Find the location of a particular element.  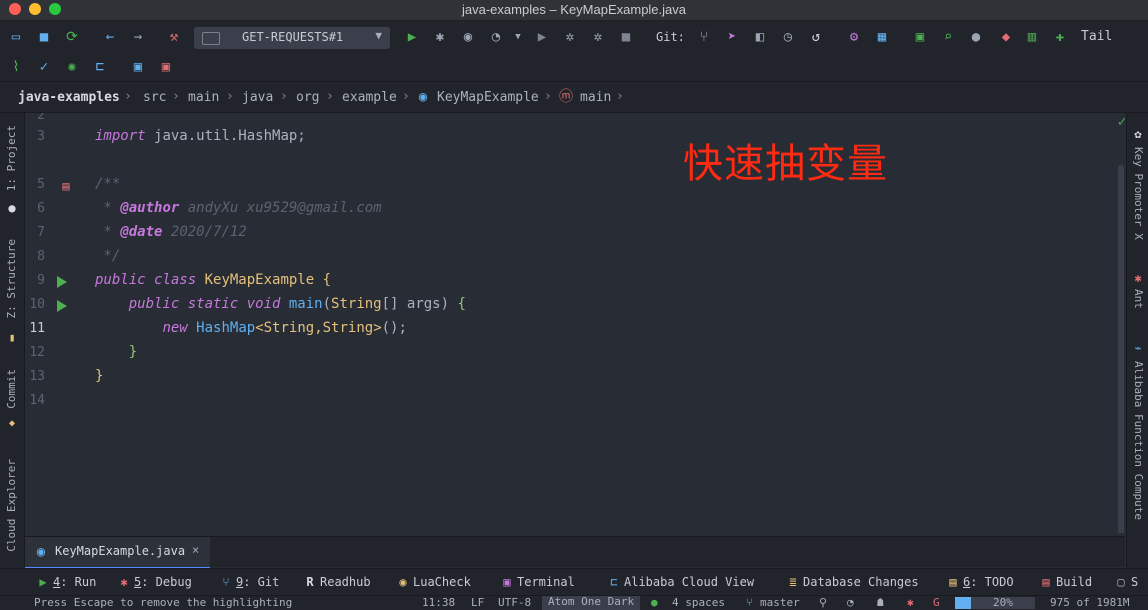

line-number: 8 is located at coordinates (41, 256).